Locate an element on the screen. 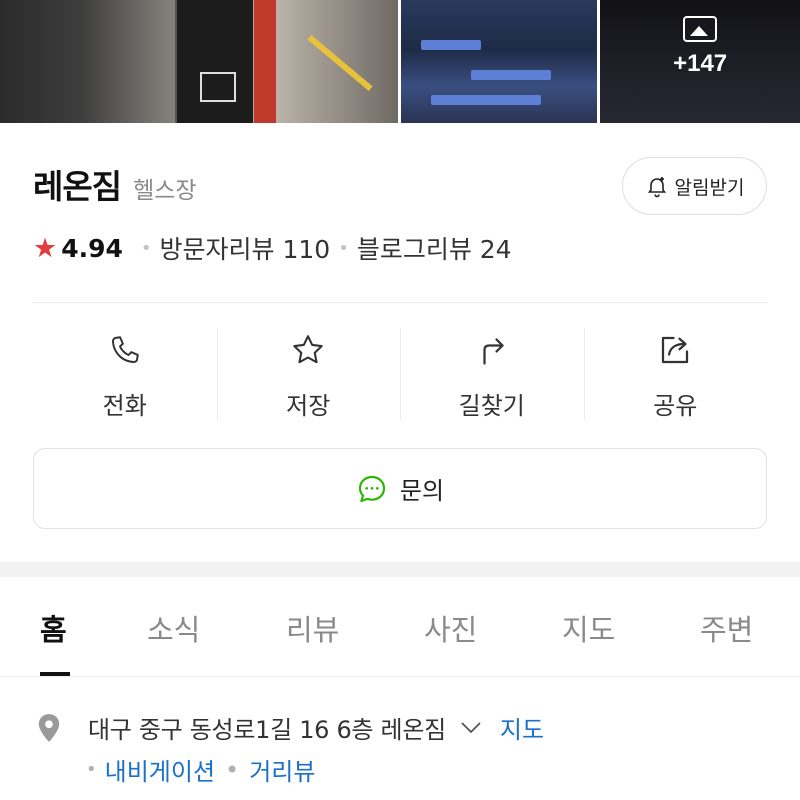 The width and height of the screenshot is (800, 800). inquiry-label: 문의 is located at coordinates (422, 491).